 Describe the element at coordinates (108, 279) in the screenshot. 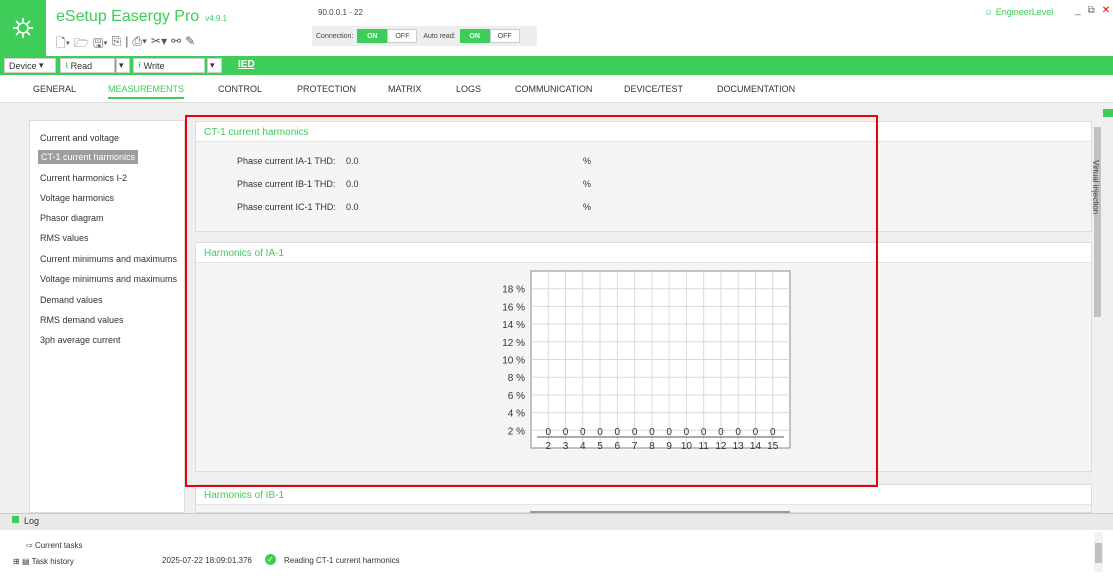

I see `sidebar-item-voltage-min-max: Voltage minimums and maximums` at that location.